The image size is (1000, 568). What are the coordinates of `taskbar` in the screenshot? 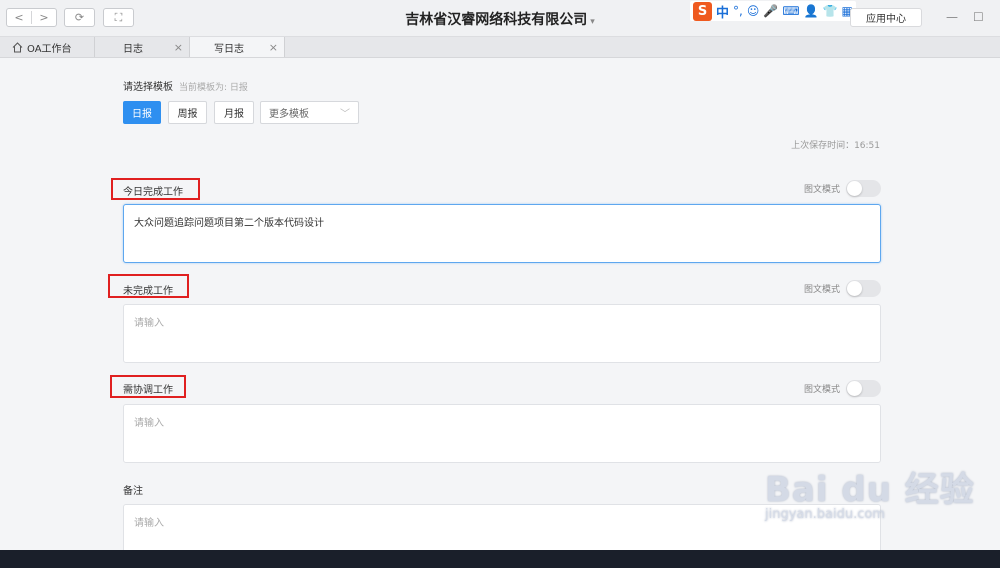 It's located at (500, 559).